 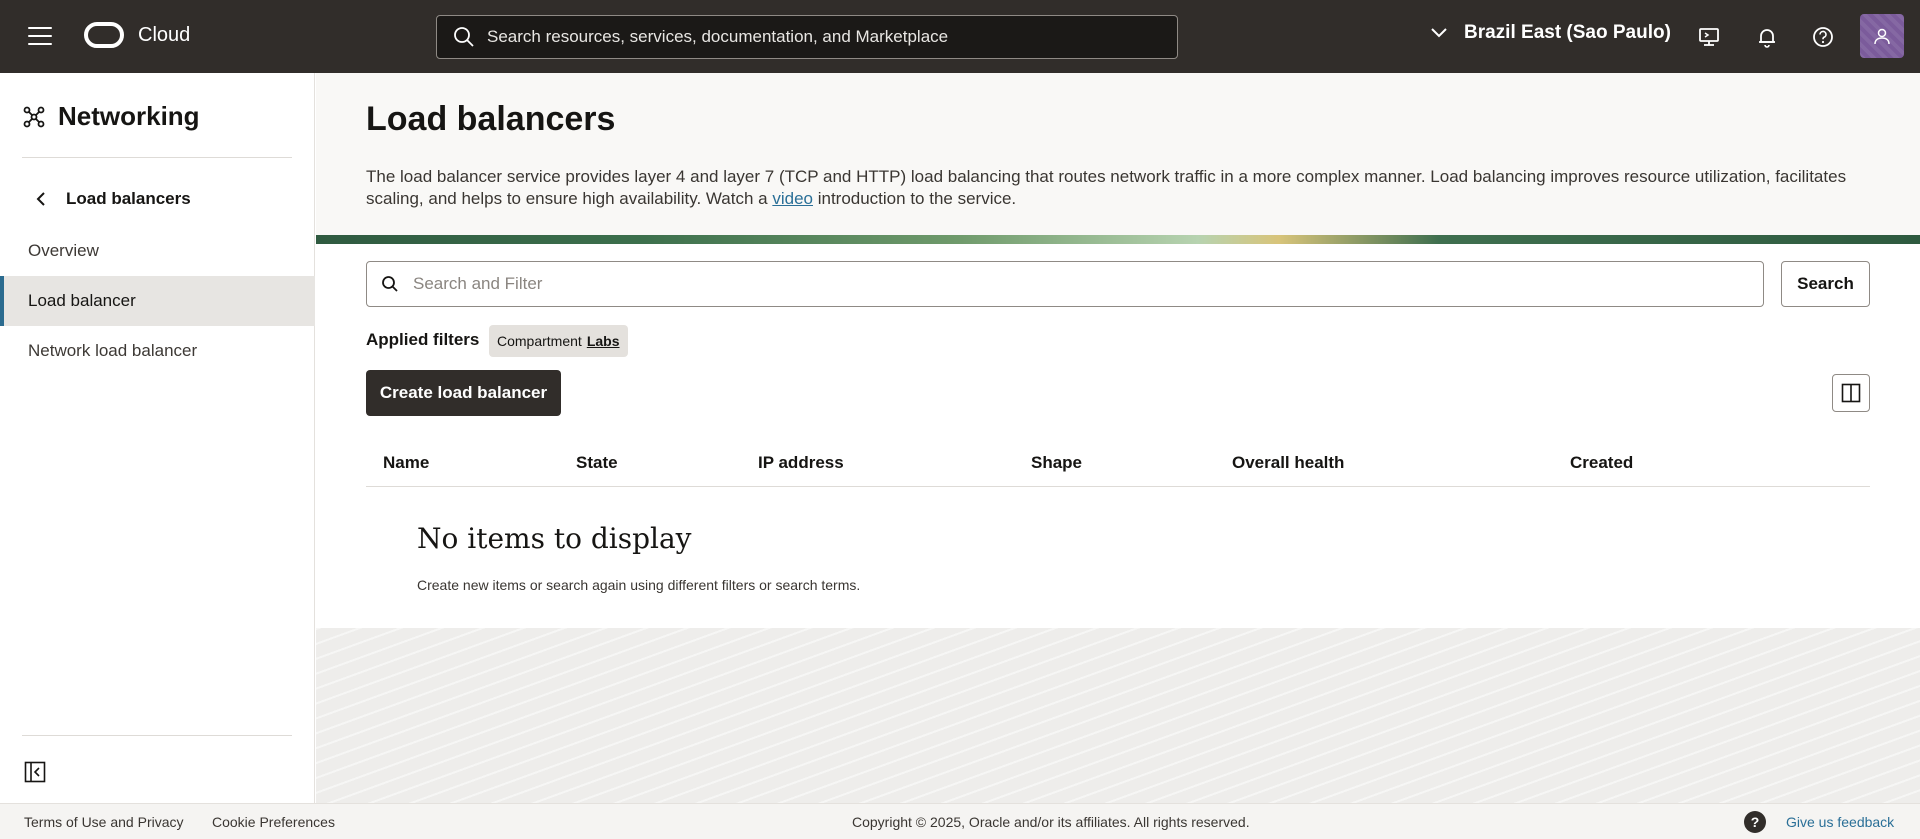 I want to click on video-link: video, so click(x=792, y=198).